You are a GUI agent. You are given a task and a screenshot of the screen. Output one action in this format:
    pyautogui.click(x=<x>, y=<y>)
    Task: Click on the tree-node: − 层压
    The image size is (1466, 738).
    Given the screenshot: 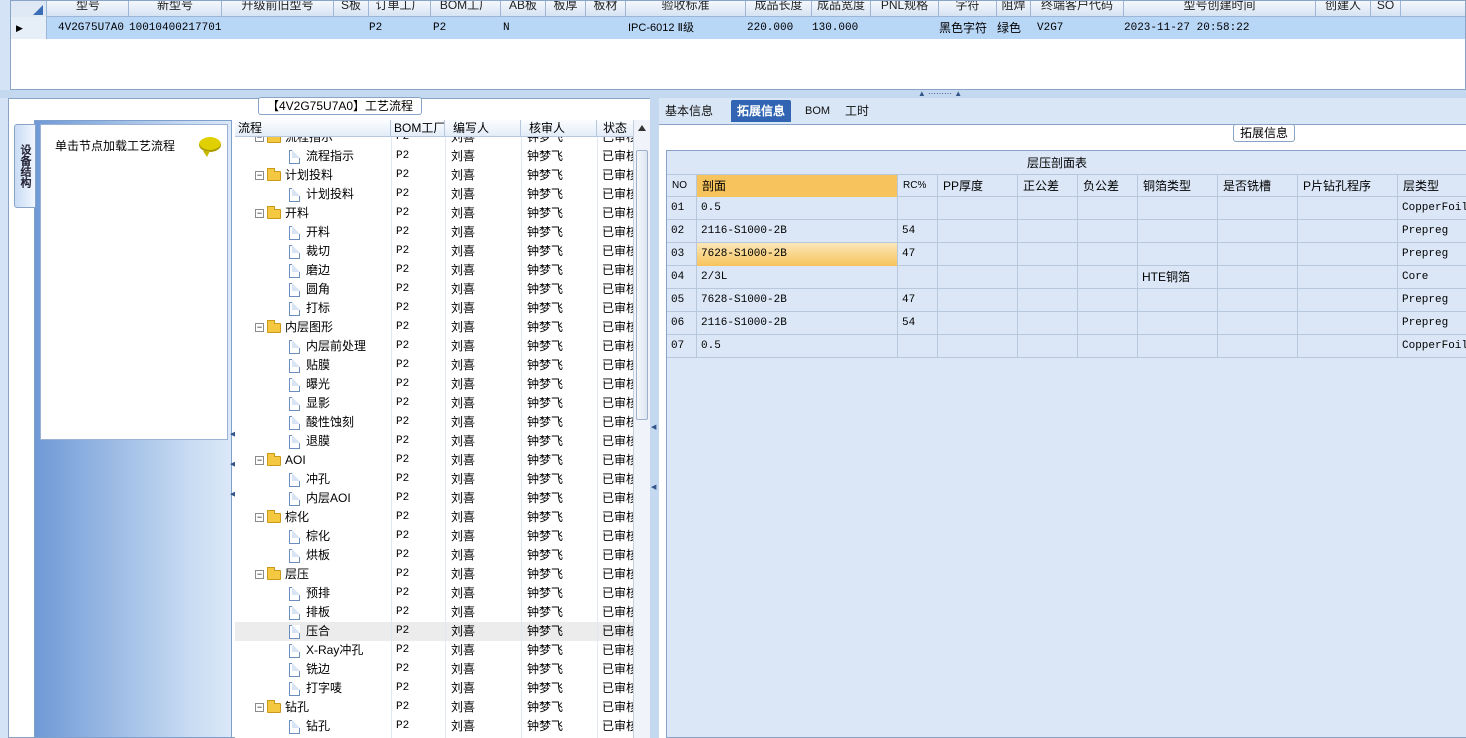 What is the action you would take?
    pyautogui.click(x=320, y=574)
    